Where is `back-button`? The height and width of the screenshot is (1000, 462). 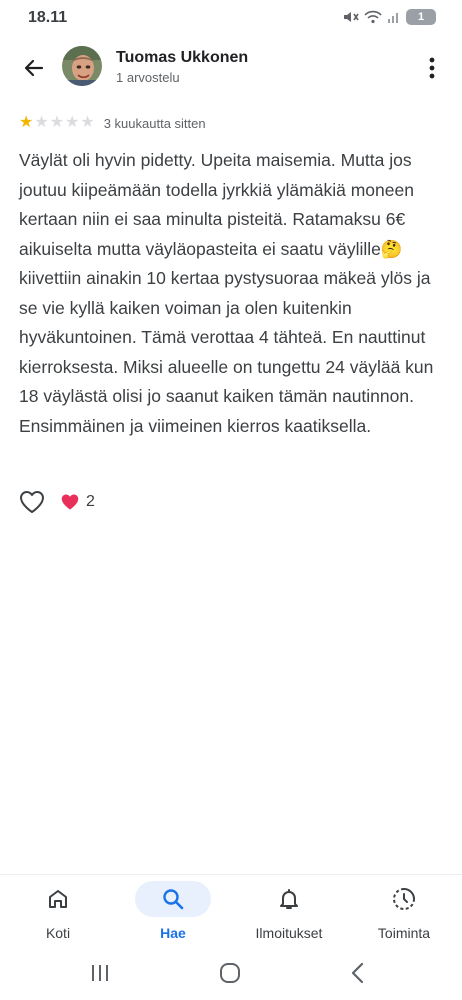 back-button is located at coordinates (34, 68).